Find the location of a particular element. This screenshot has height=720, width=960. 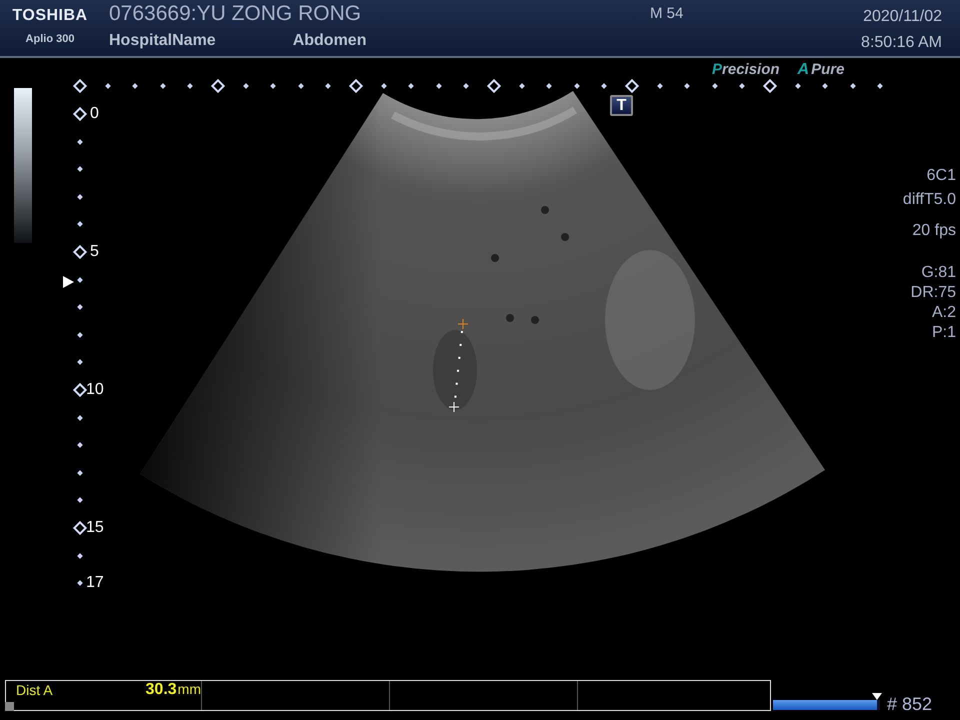

apure-logo: Pure is located at coordinates (827, 69).